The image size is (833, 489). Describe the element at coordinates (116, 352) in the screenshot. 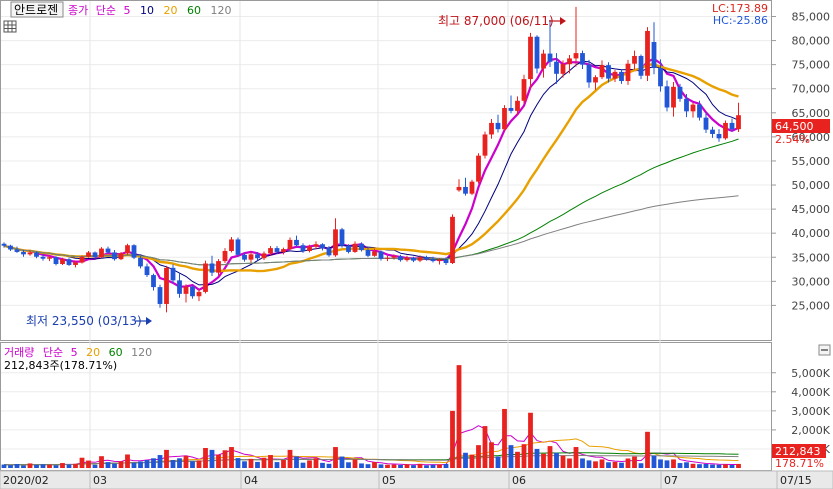

I see `volume-ma-60: 60` at that location.